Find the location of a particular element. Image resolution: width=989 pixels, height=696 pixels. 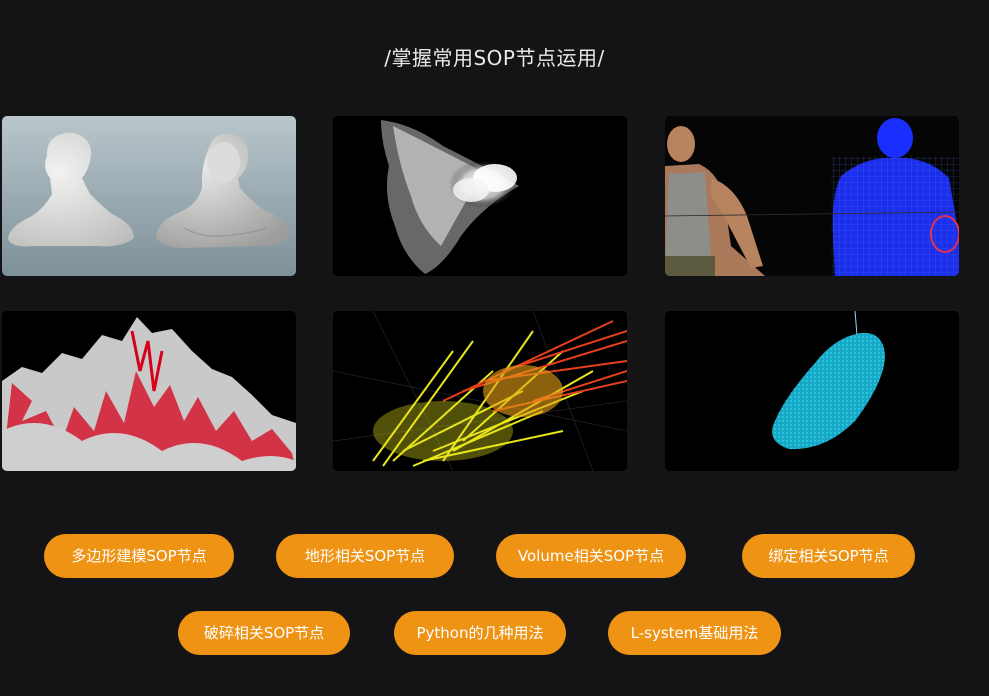

gallery-image-particles is located at coordinates (480, 391).